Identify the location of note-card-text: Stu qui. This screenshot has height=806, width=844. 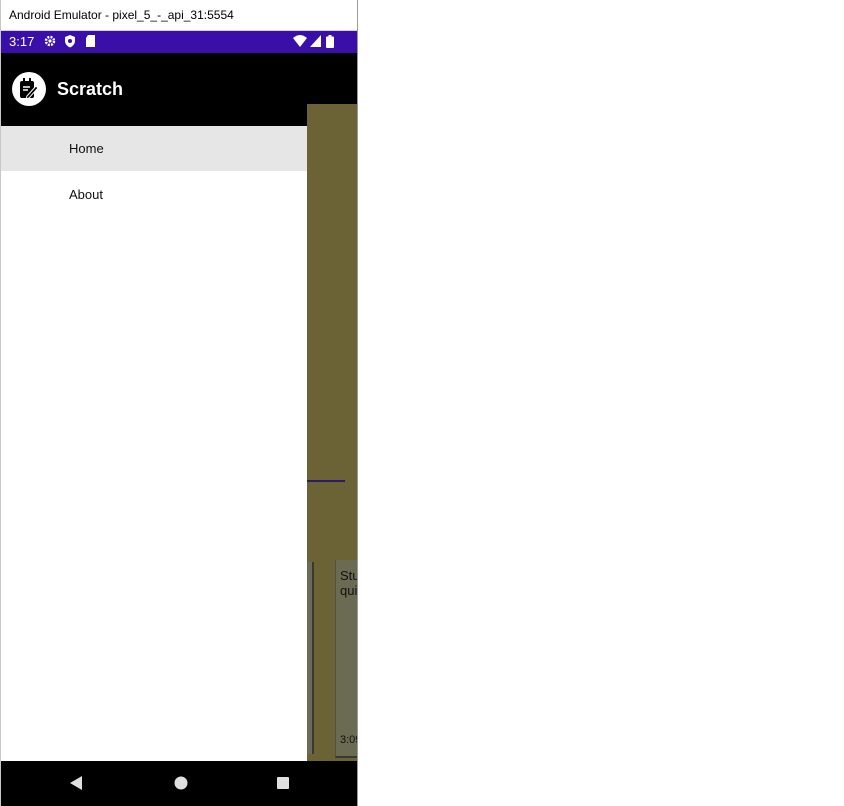
(349, 583).